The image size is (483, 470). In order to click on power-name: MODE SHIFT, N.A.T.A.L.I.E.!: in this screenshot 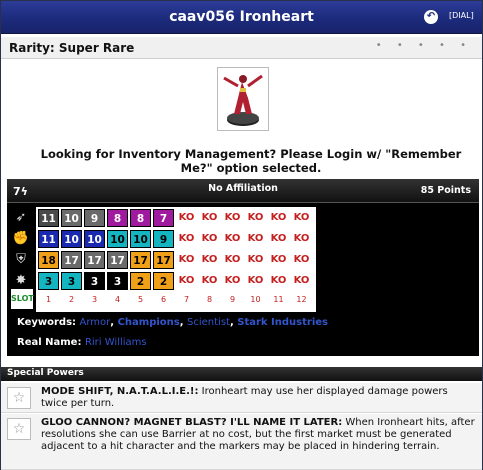, I will do `click(120, 391)`.